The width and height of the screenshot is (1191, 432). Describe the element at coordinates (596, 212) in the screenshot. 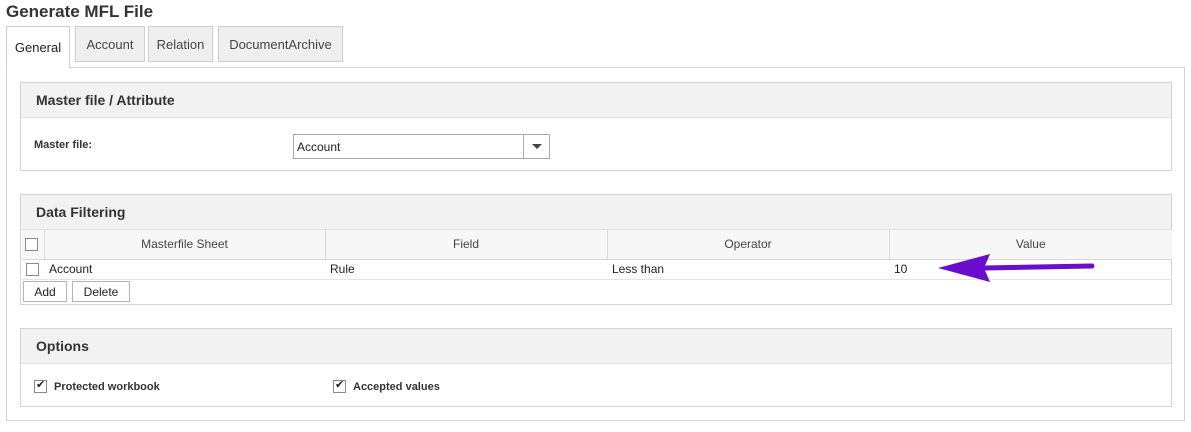

I see `section-title: Data Filtering` at that location.